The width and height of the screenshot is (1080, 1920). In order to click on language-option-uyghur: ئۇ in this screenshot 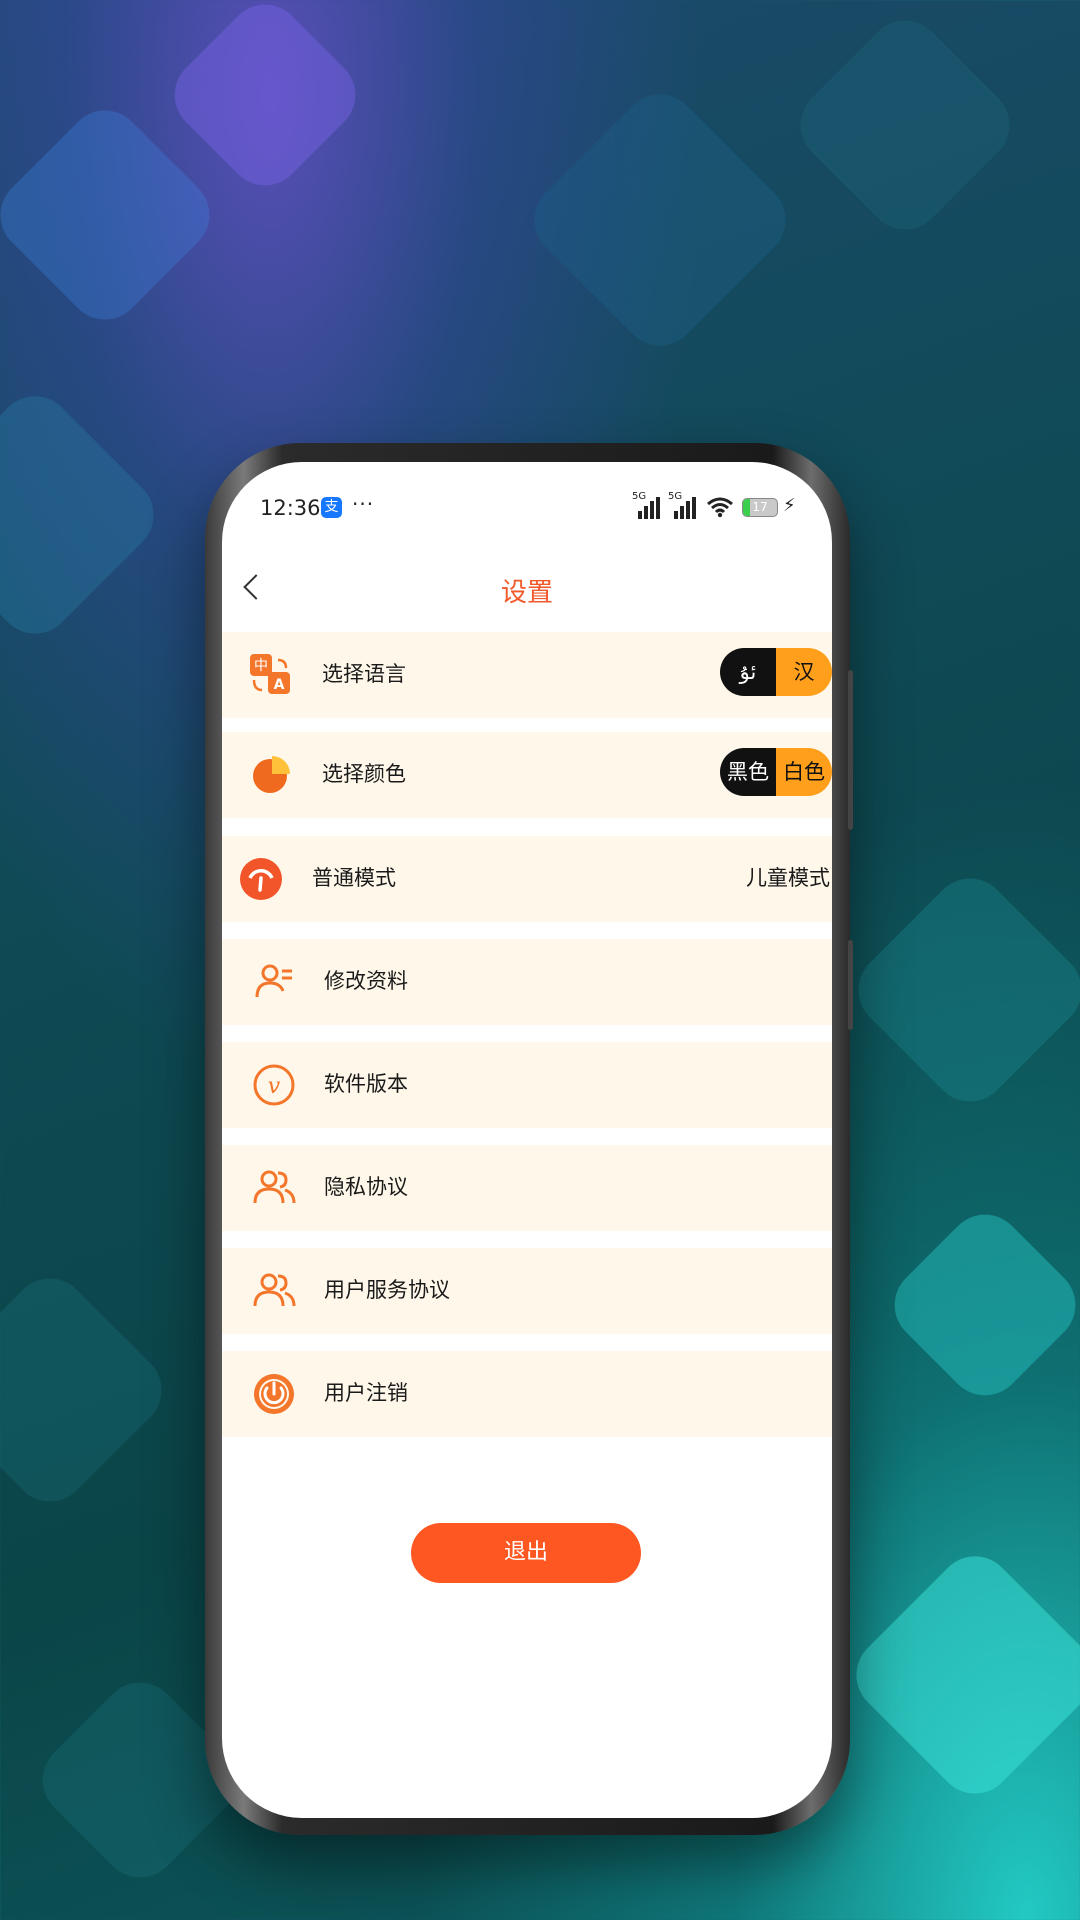, I will do `click(748, 672)`.